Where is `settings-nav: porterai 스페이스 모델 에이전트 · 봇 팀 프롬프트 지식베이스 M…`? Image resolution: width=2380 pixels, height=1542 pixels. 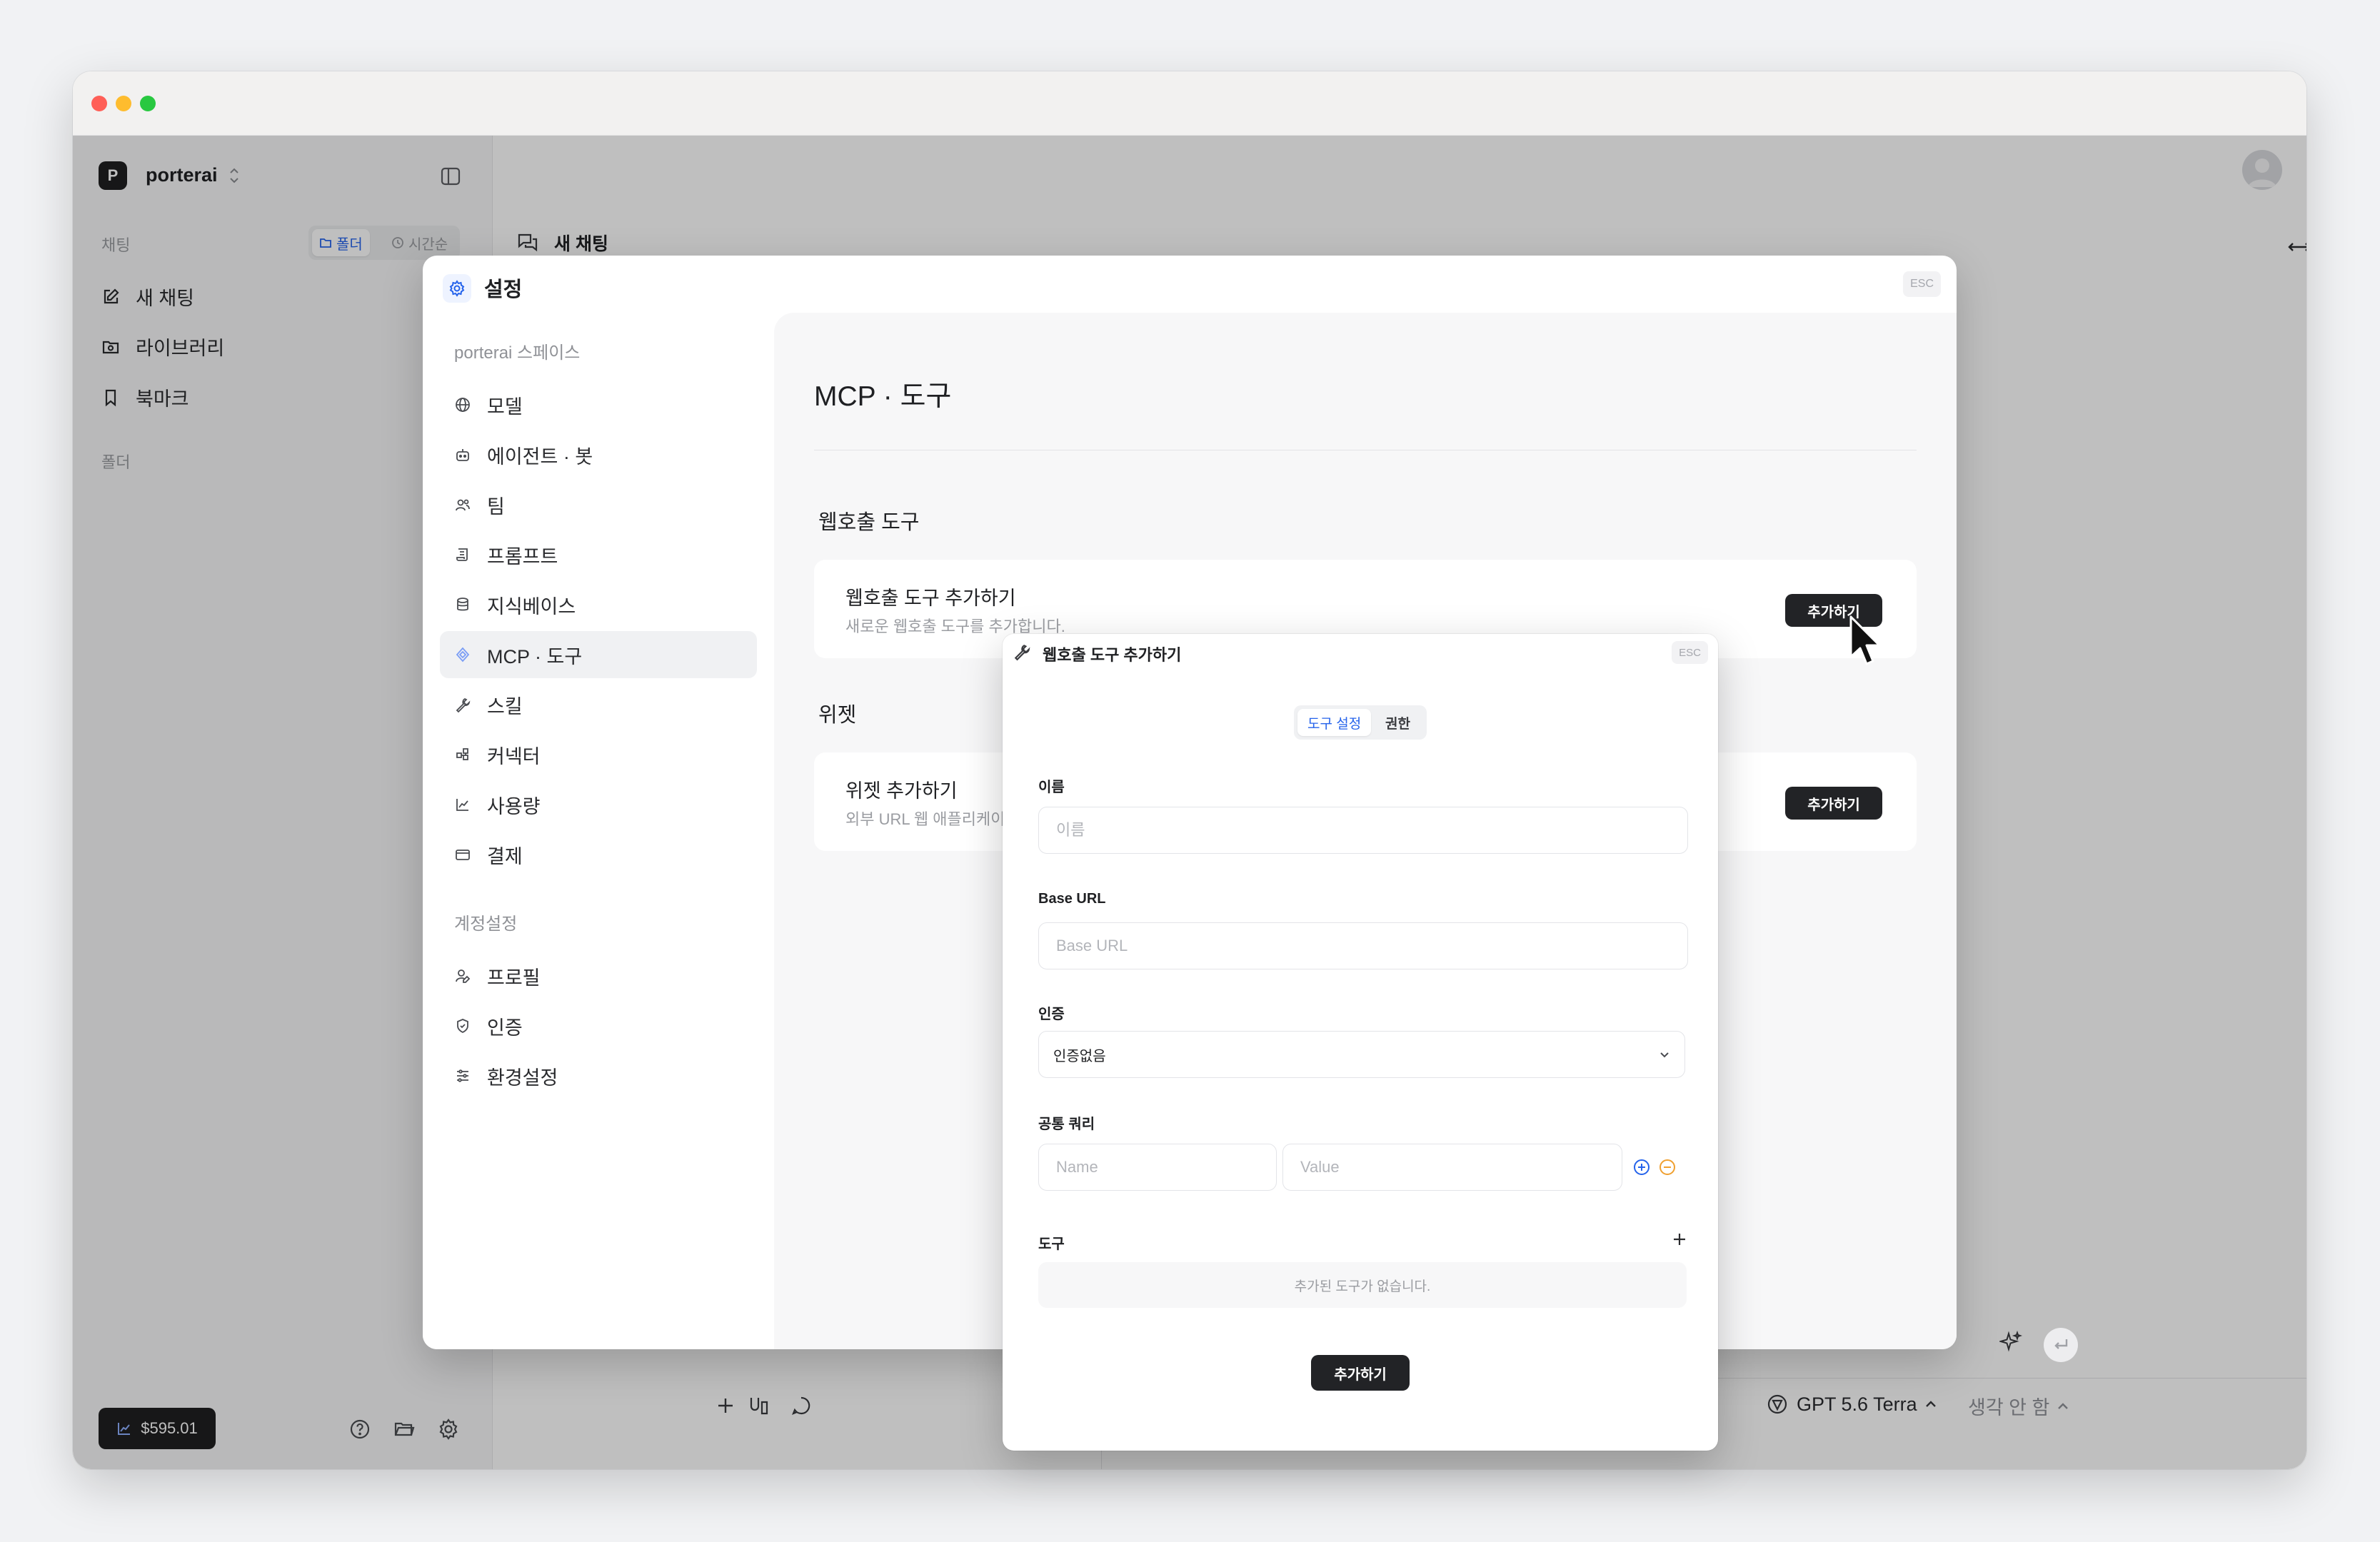
settings-nav: porterai 스페이스 모델 에이전트 · 봇 팀 프롬프트 지식베이스 M… is located at coordinates (598, 831).